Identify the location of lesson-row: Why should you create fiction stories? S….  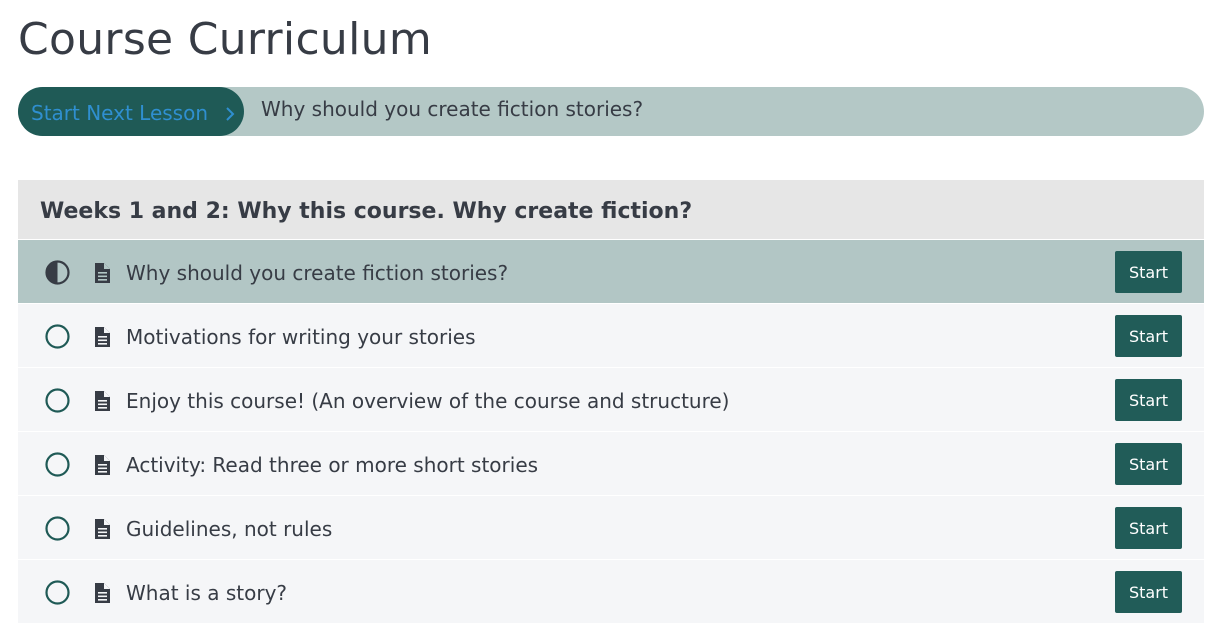
(611, 271).